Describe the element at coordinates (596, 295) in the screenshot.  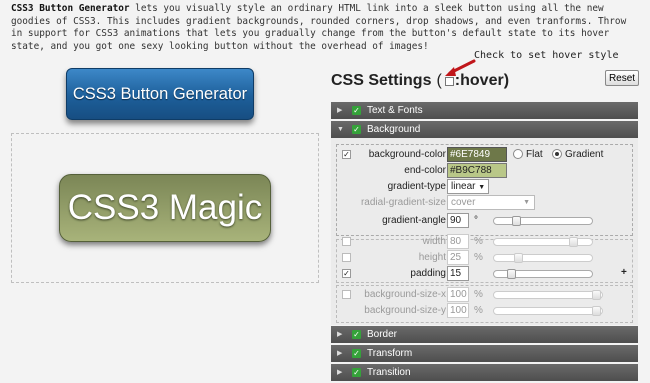
I see `background-size-x-slider-handle` at that location.